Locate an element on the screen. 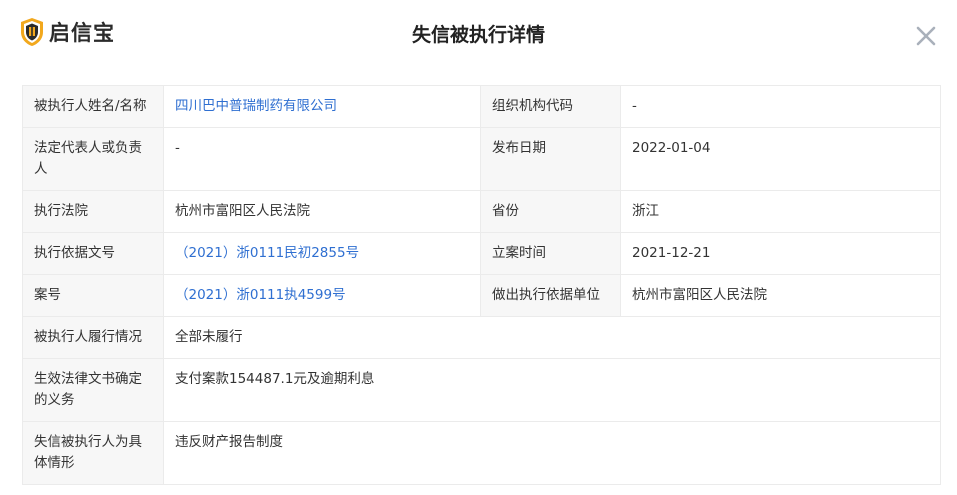 The width and height of the screenshot is (957, 495). obligation-value: 支付案款154487.1元及逾期利息 is located at coordinates (552, 390).